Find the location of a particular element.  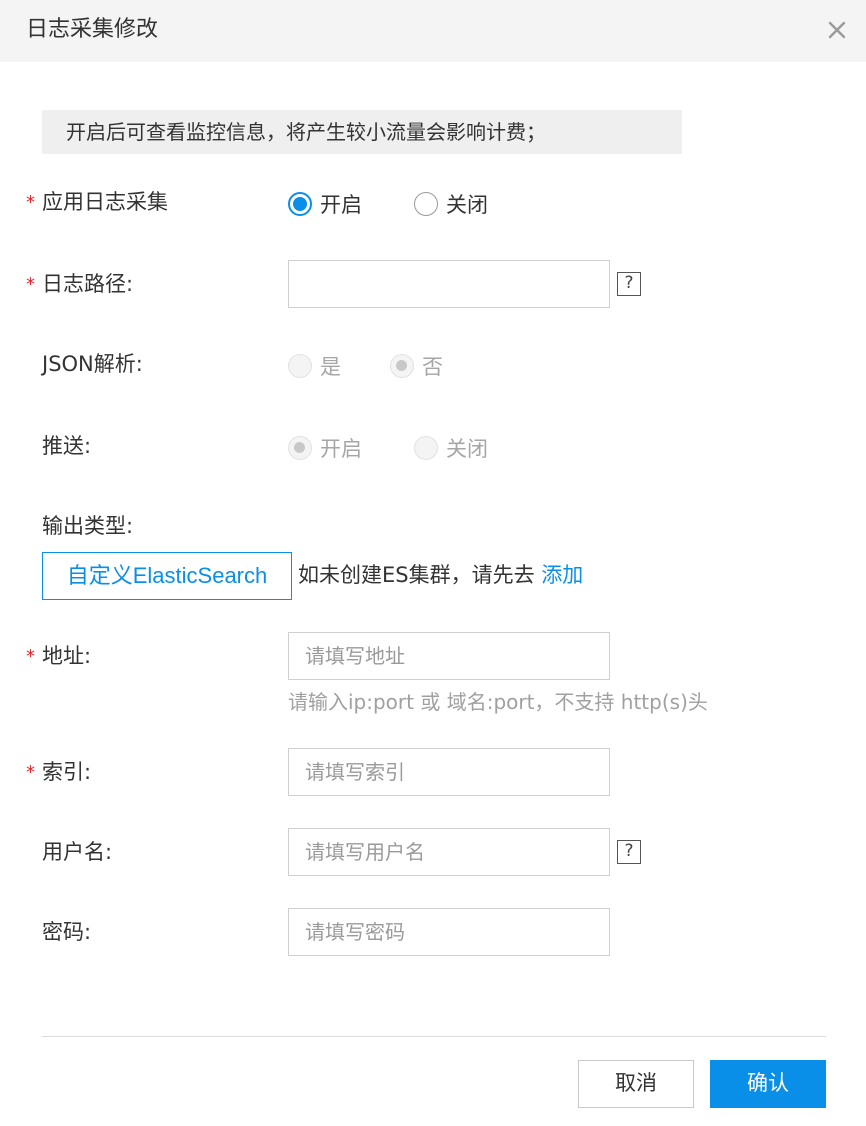

app-log-on-radio: 开启 is located at coordinates (325, 204).